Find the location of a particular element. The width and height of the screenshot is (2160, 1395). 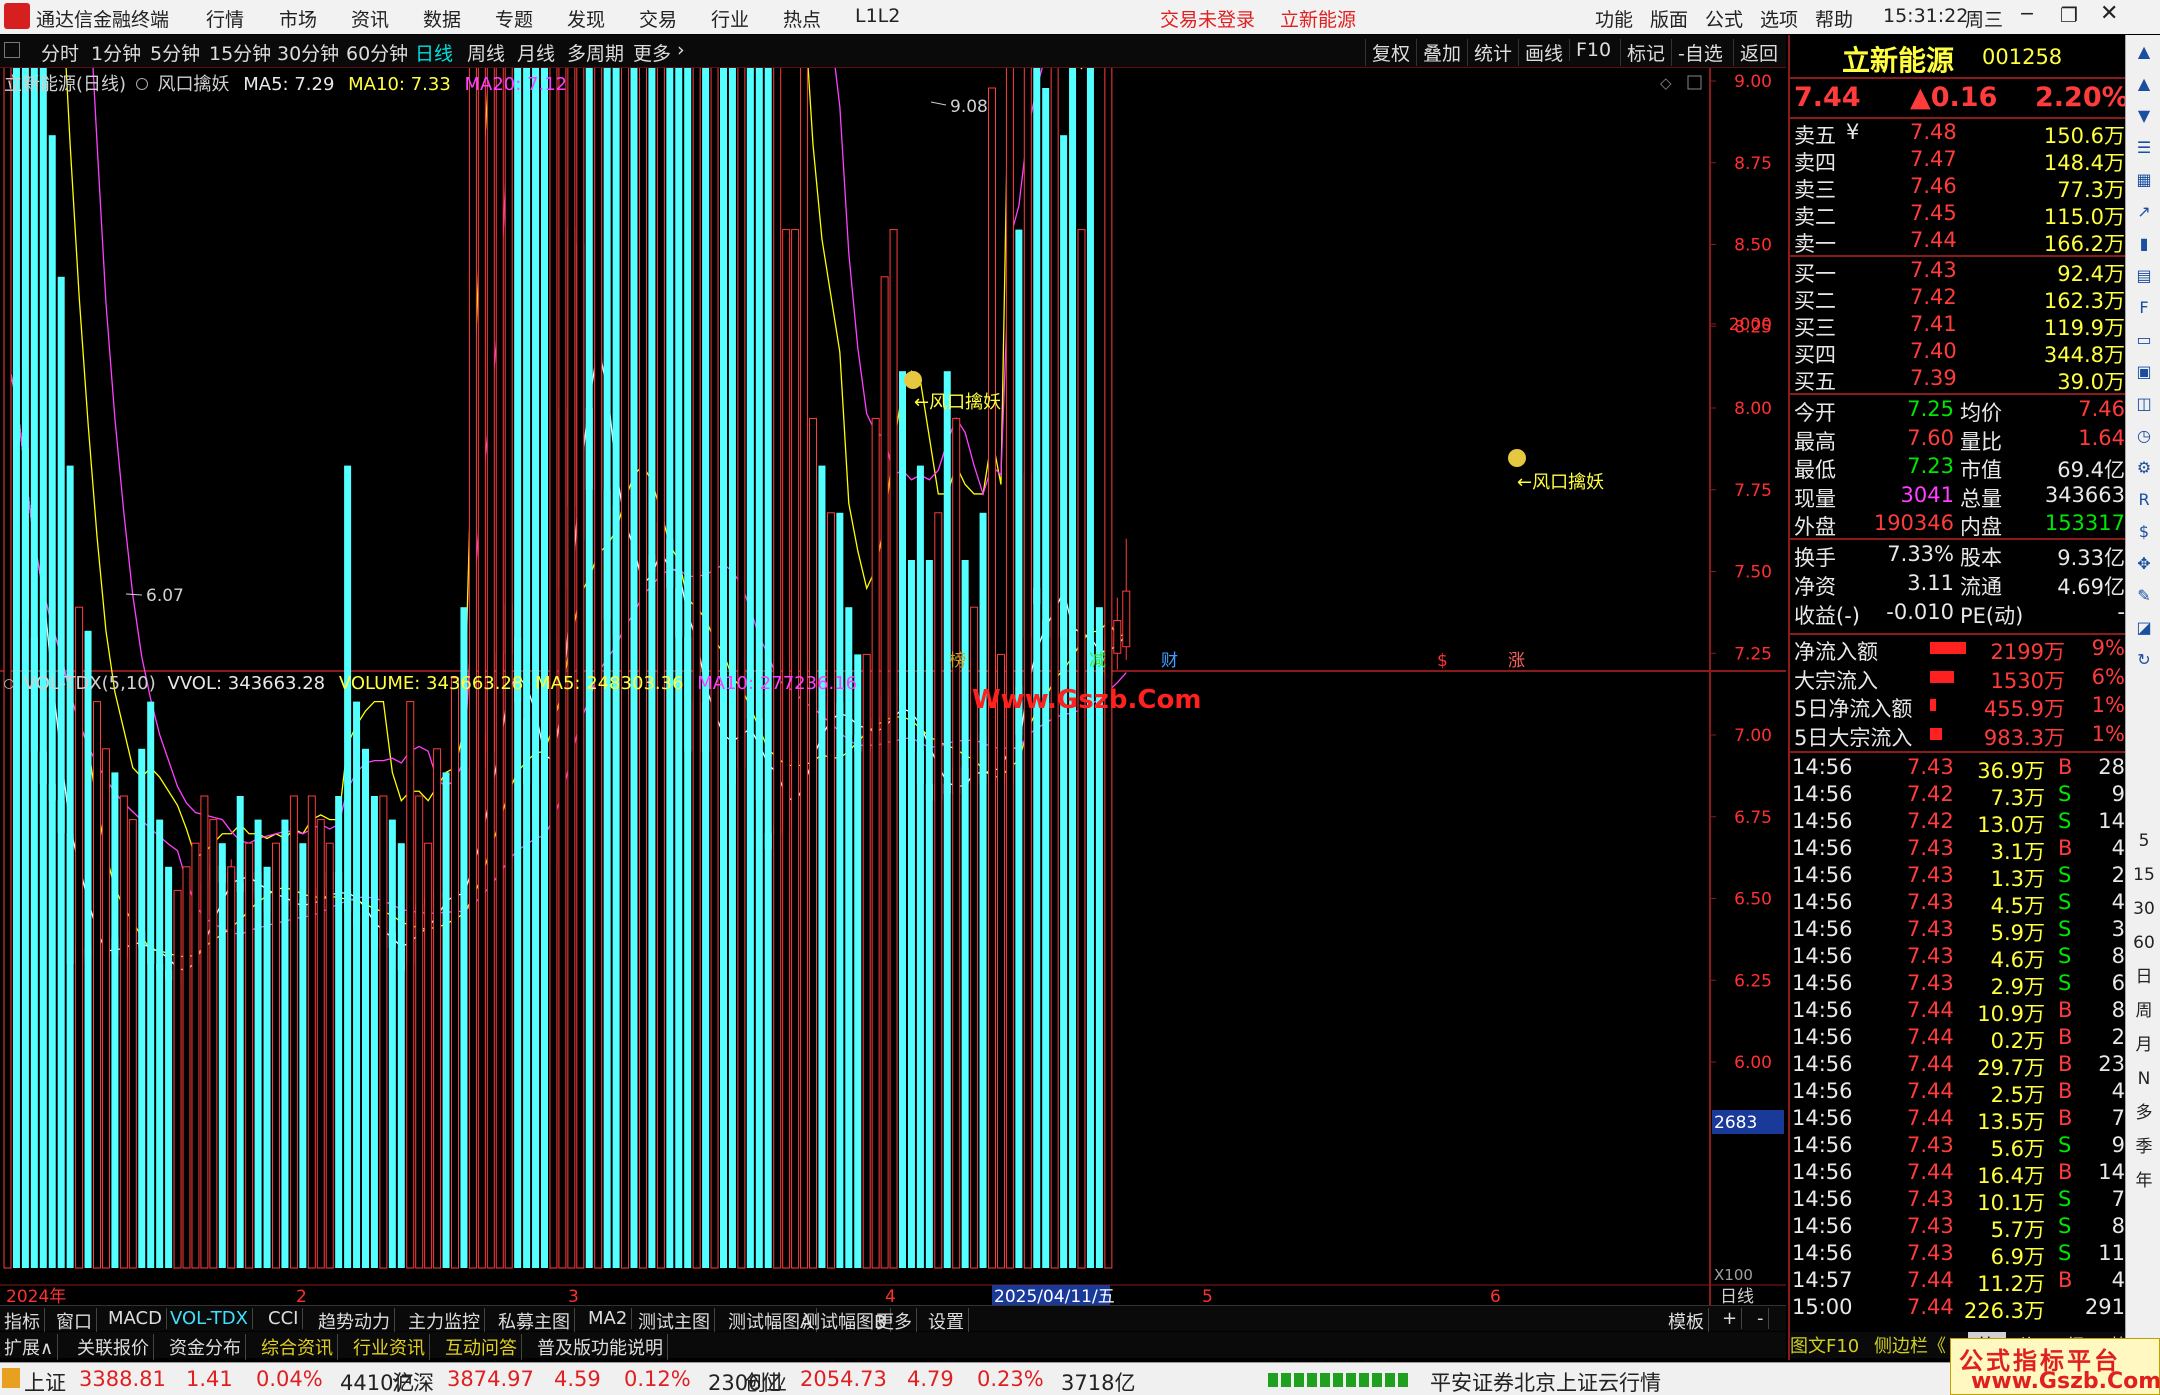

menu-item-hot: 热点 is located at coordinates (802, 18).